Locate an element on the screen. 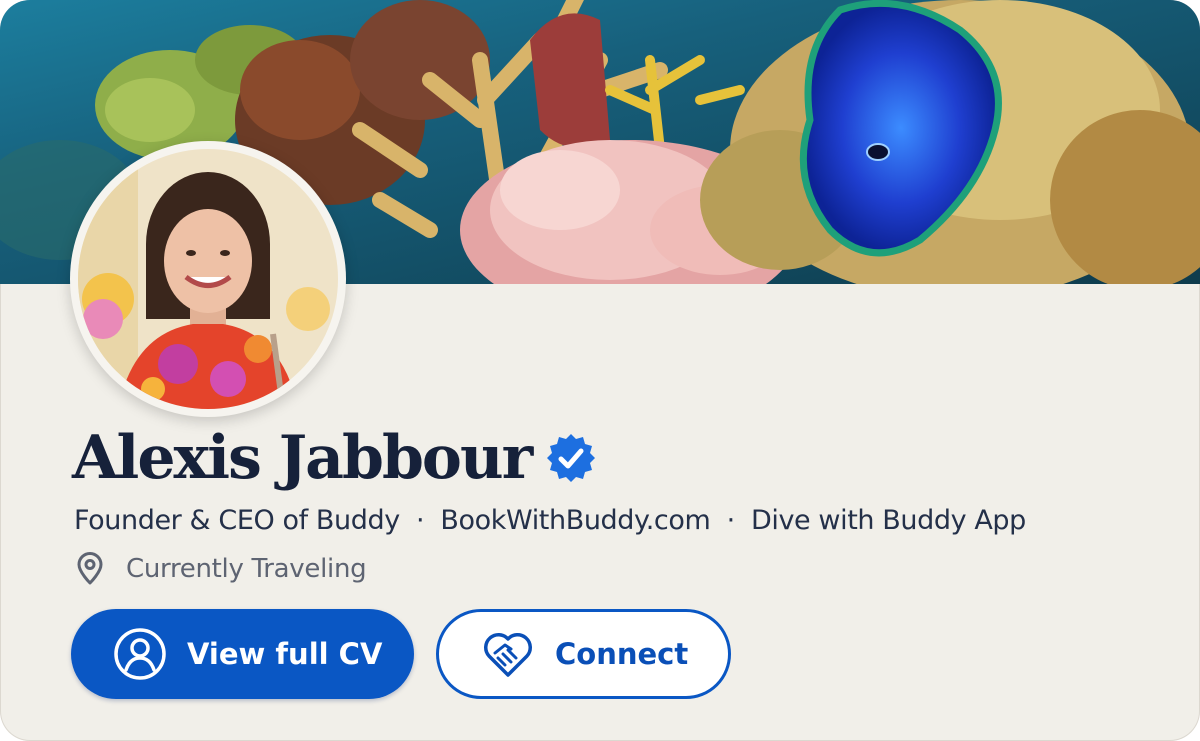  profile-name: Alexis Jabbour is located at coordinates (302, 458).